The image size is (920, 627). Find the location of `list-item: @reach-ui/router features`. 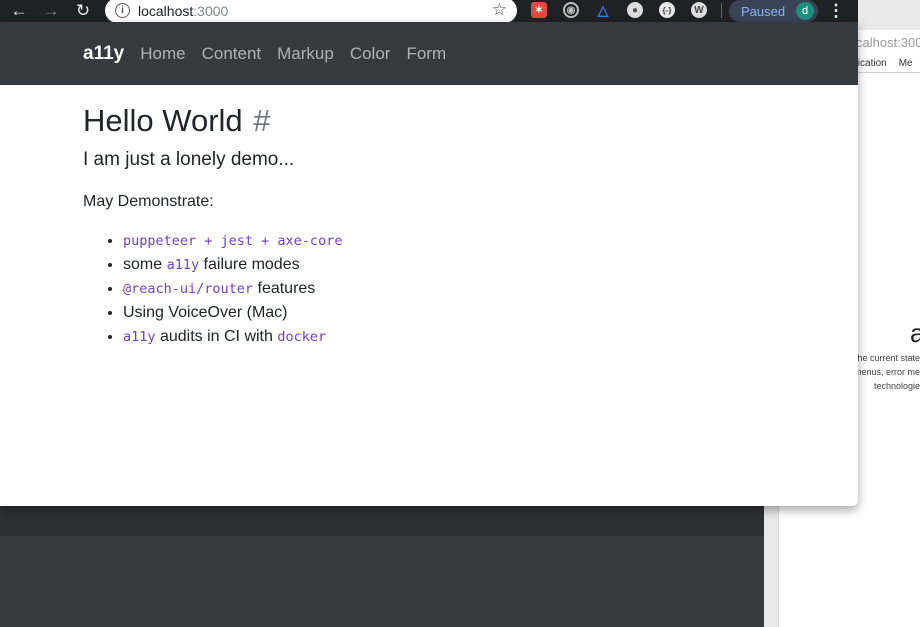

list-item: @reach-ui/router features is located at coordinates (490, 289).